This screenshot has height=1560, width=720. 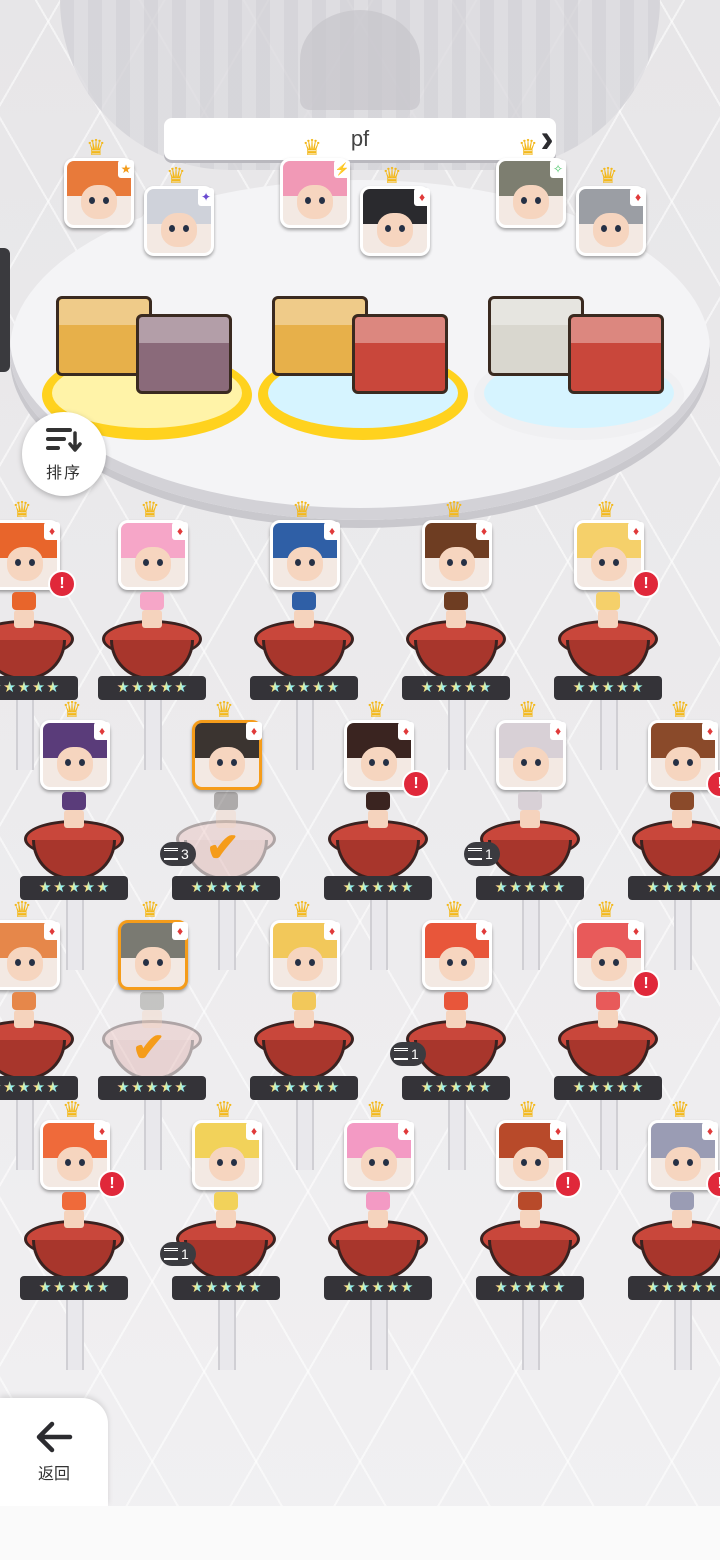 What do you see at coordinates (616, 354) in the screenshot?
I see `unit-block` at bounding box center [616, 354].